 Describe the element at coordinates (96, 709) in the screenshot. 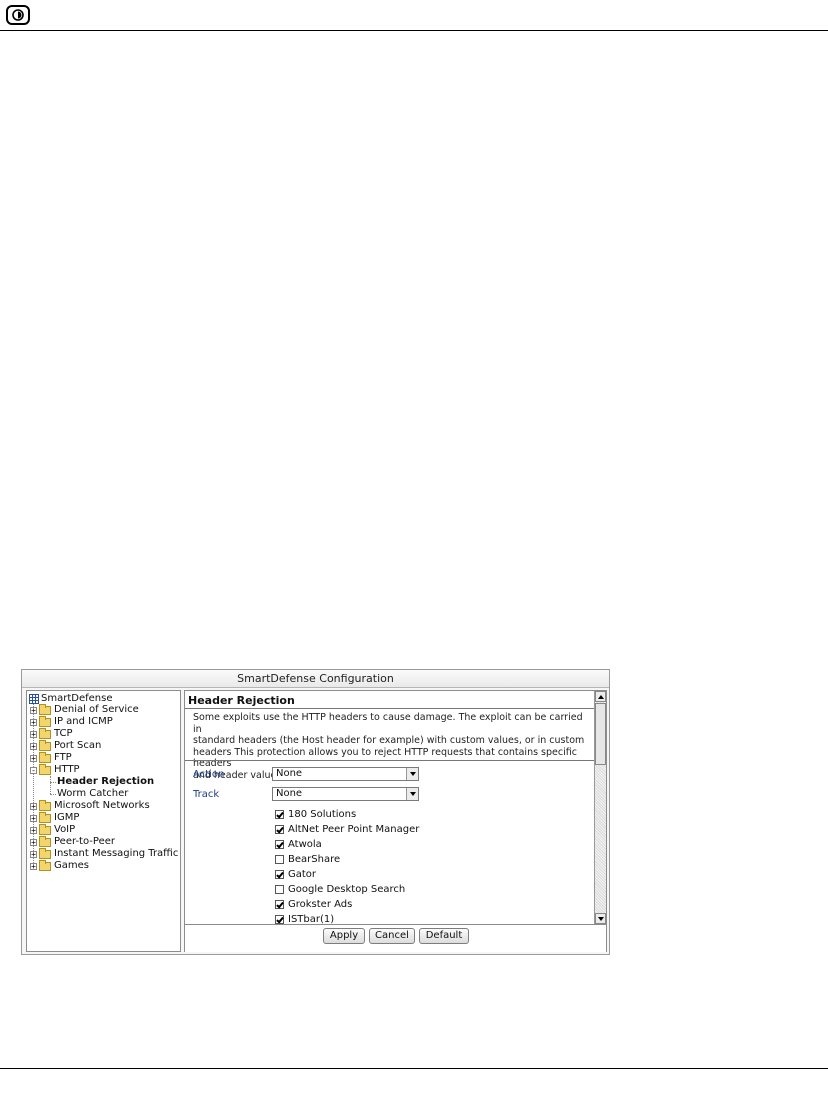

I see `tree-item-label: Denial of Service` at that location.